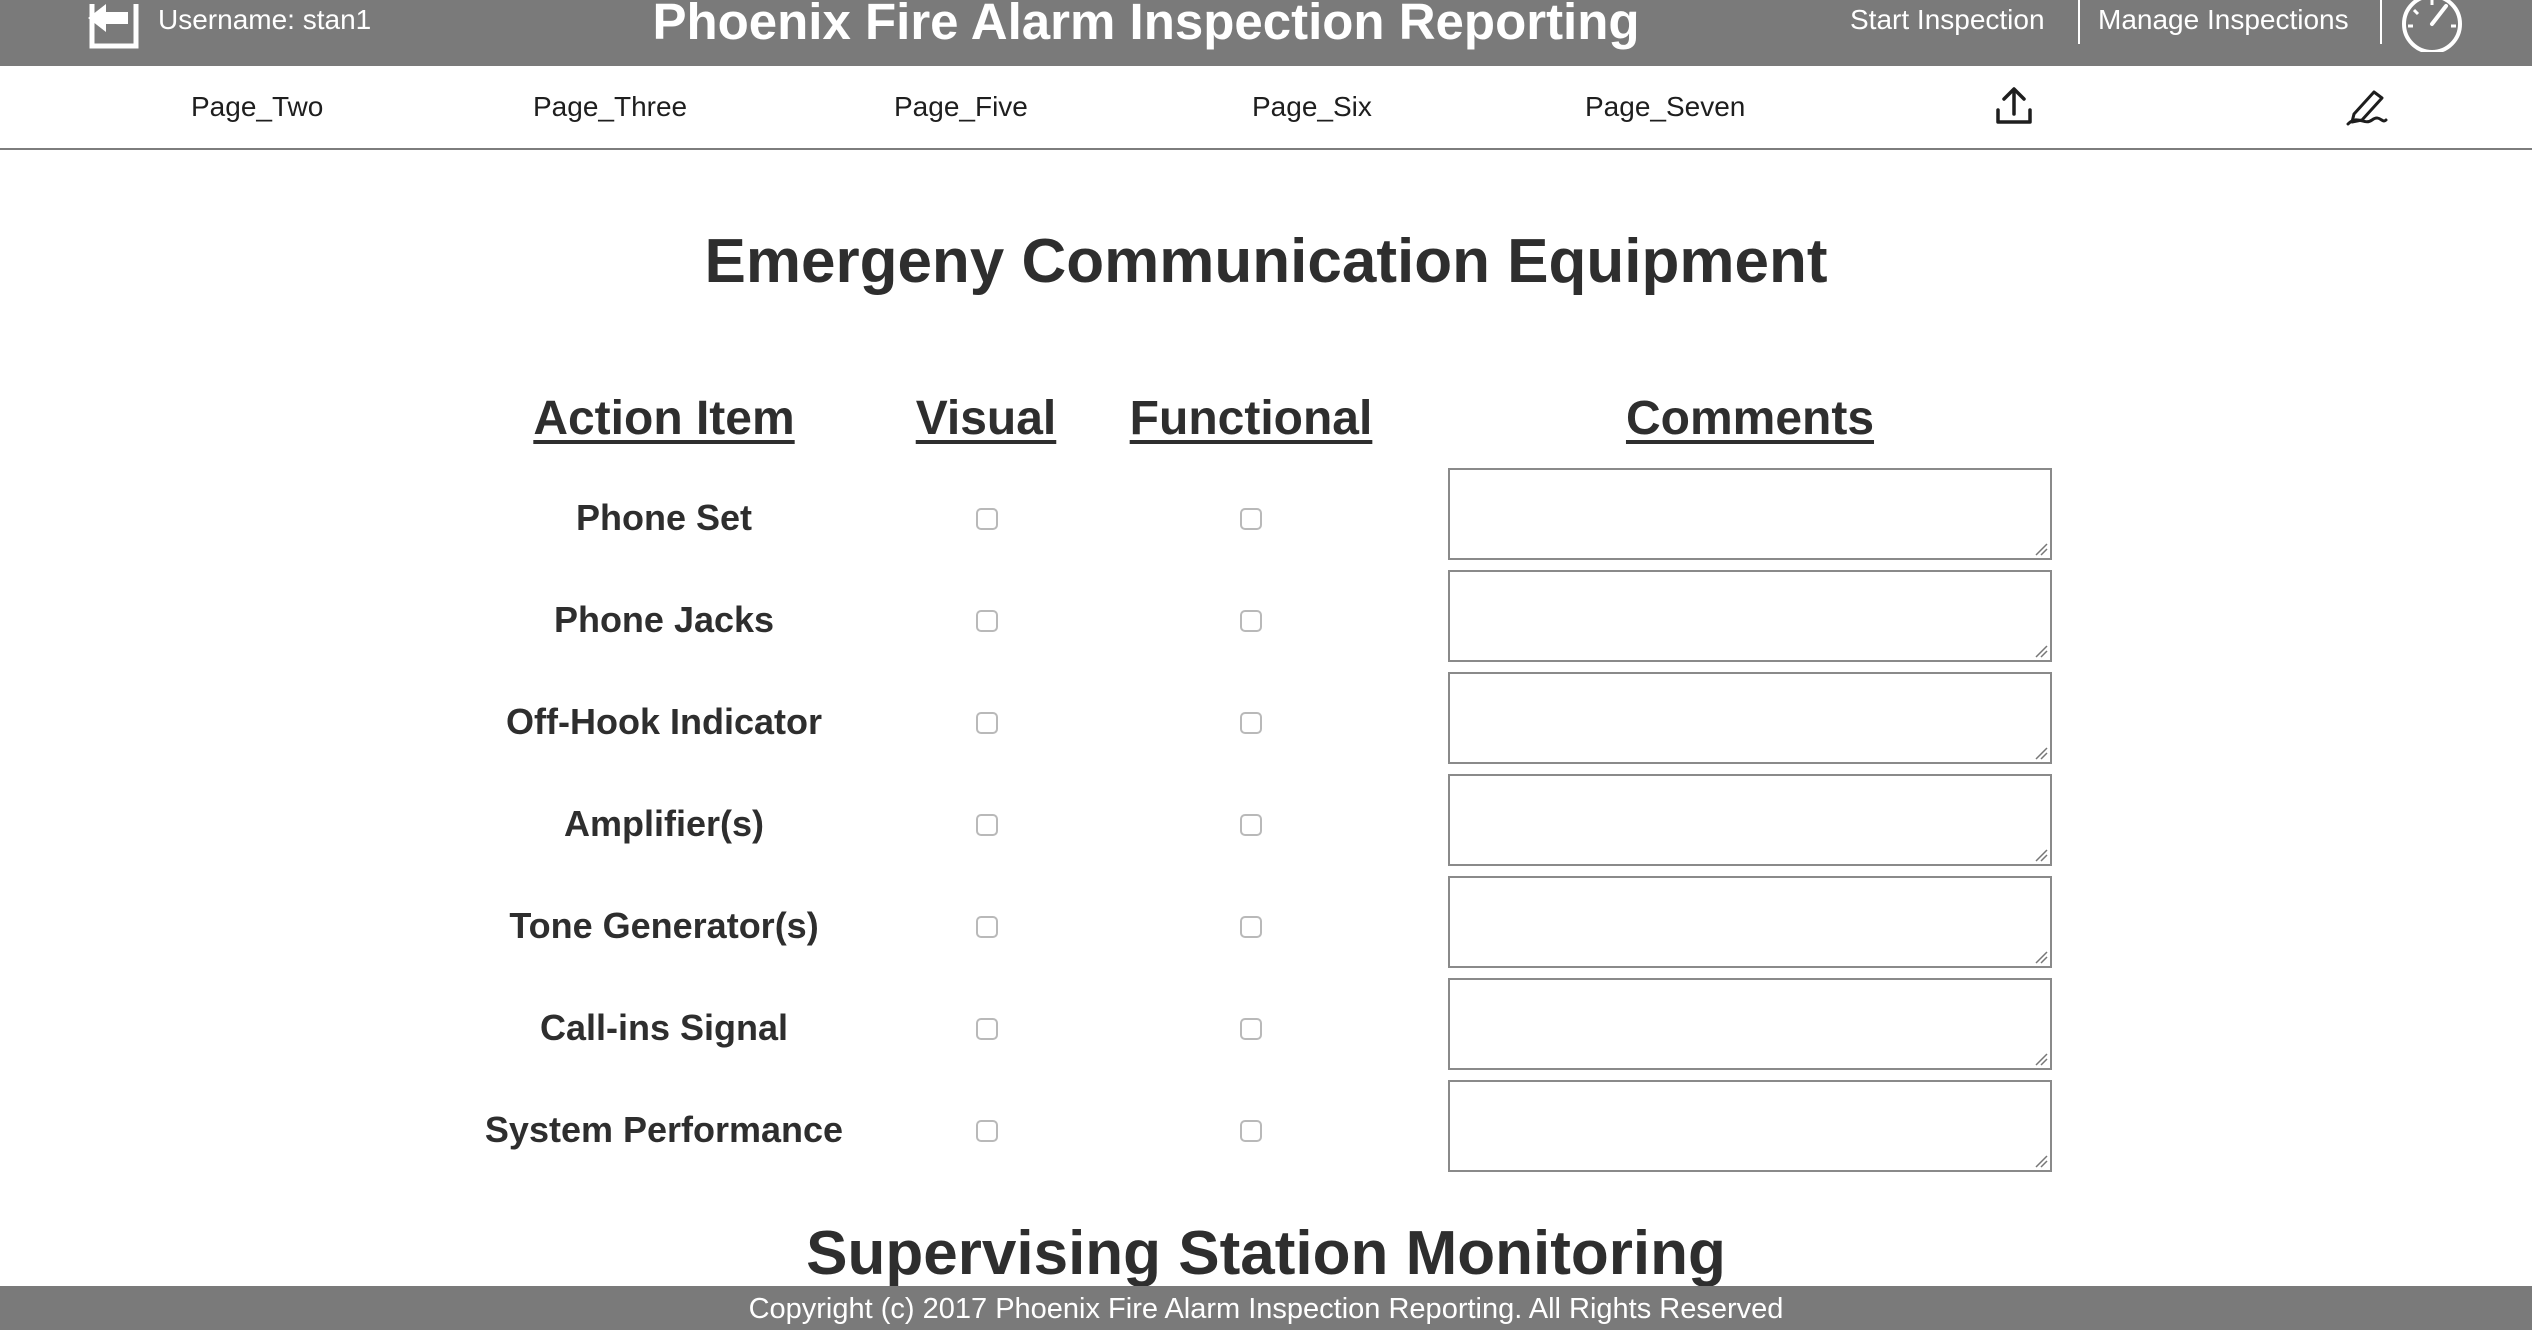  I want to click on action-item-label: Off-Hook Indicator, so click(664, 721).